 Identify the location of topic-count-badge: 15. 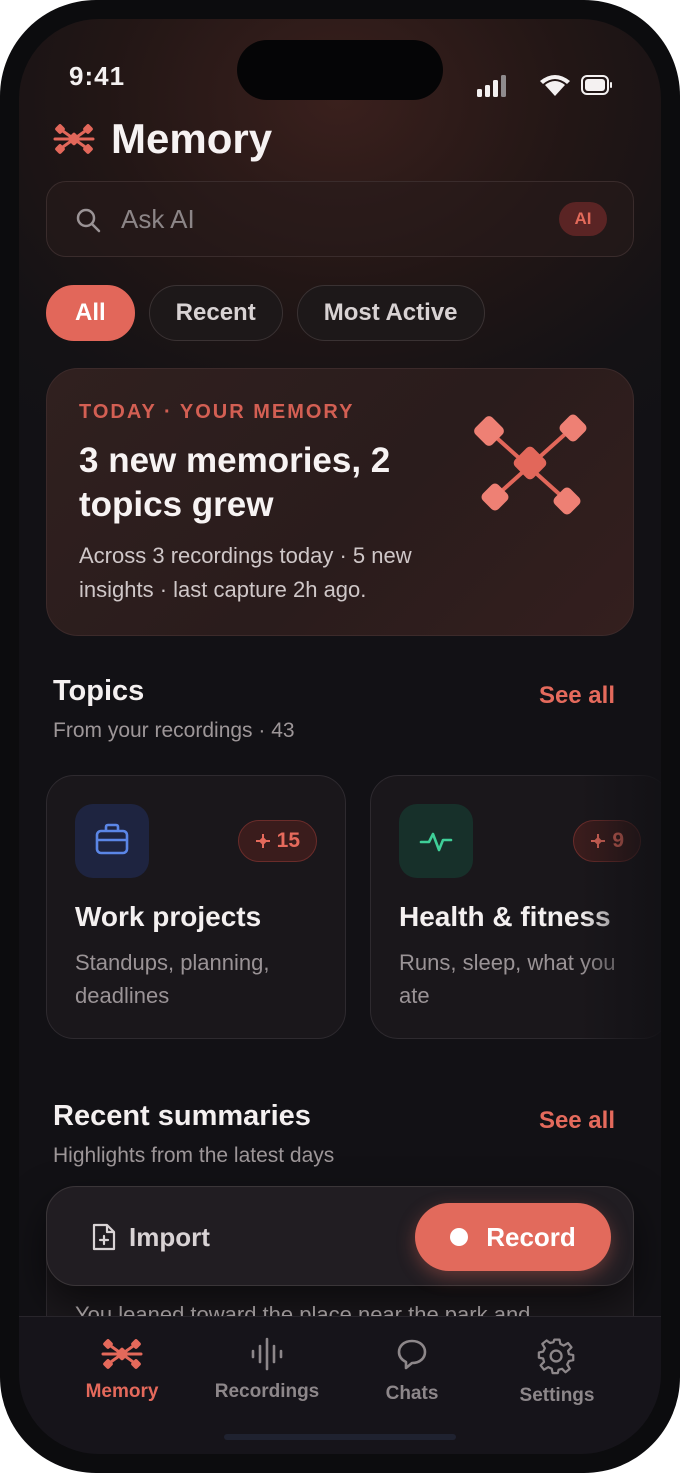
(277, 841).